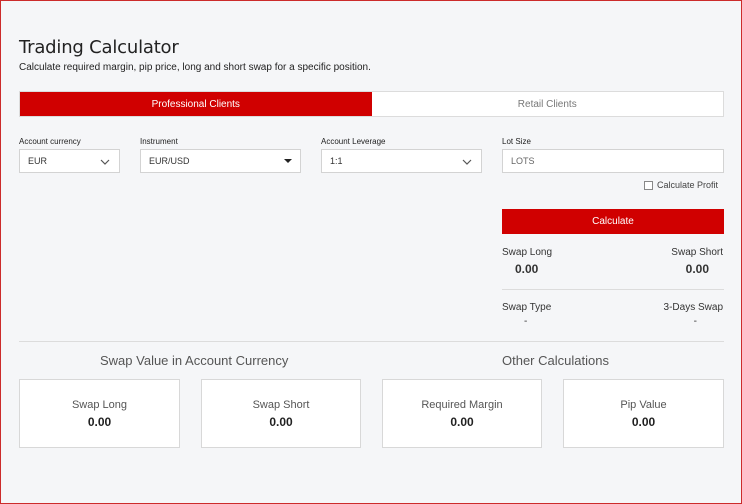 The height and width of the screenshot is (504, 742). I want to click on calculate-profit-toggle: Calculate Profit, so click(681, 185).